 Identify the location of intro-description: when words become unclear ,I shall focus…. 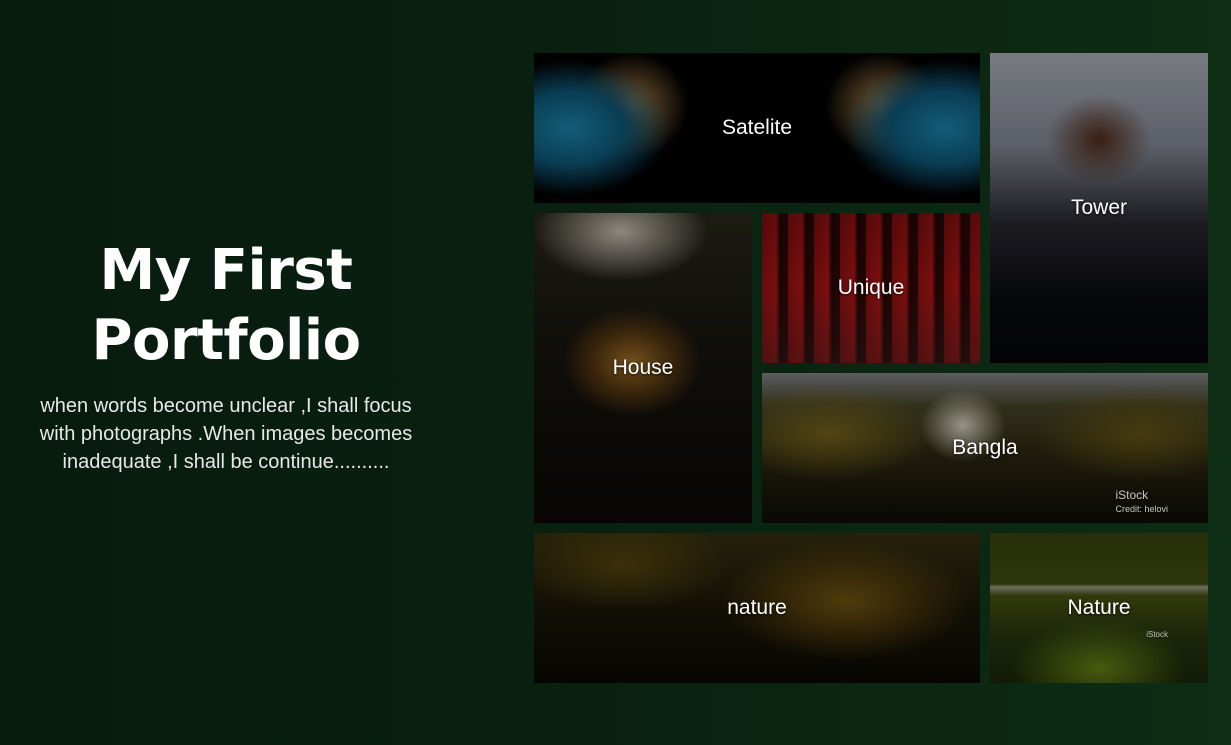
(226, 434).